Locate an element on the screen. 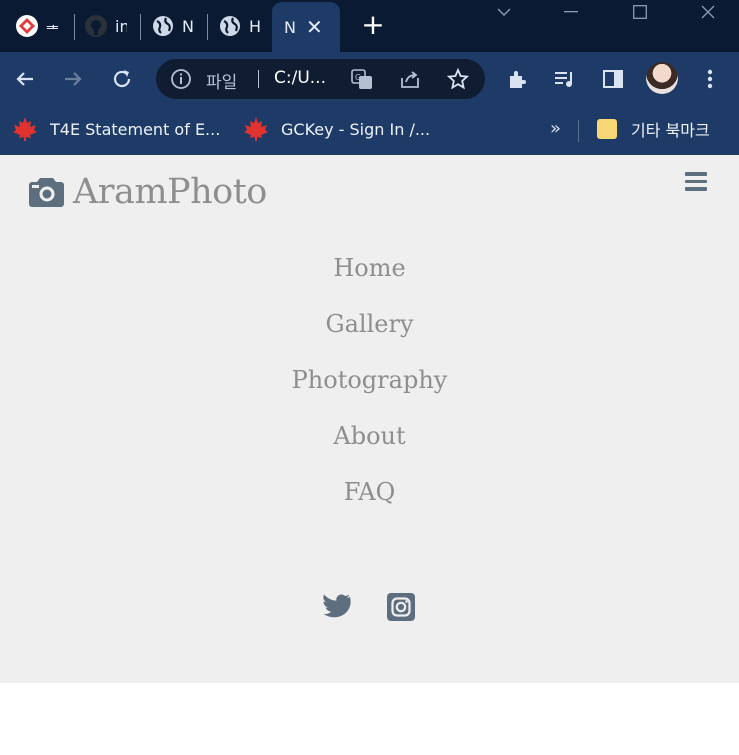 Image resolution: width=739 pixels, height=755 pixels. profile-avatar is located at coordinates (662, 78).